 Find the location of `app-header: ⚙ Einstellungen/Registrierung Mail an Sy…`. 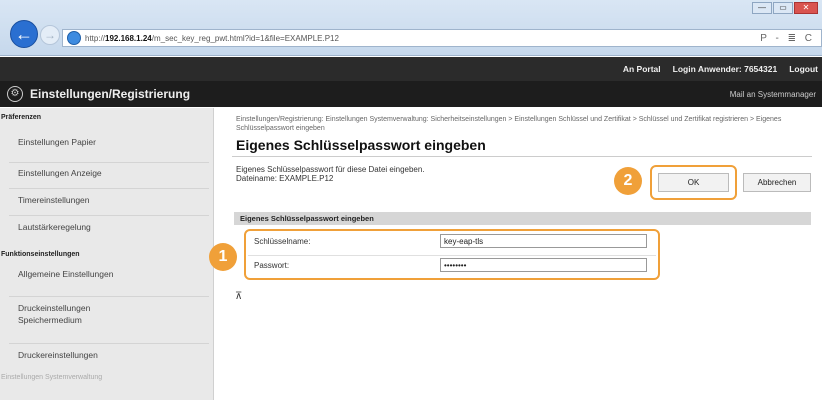

app-header: ⚙ Einstellungen/Registrierung Mail an Sy… is located at coordinates (411, 94).